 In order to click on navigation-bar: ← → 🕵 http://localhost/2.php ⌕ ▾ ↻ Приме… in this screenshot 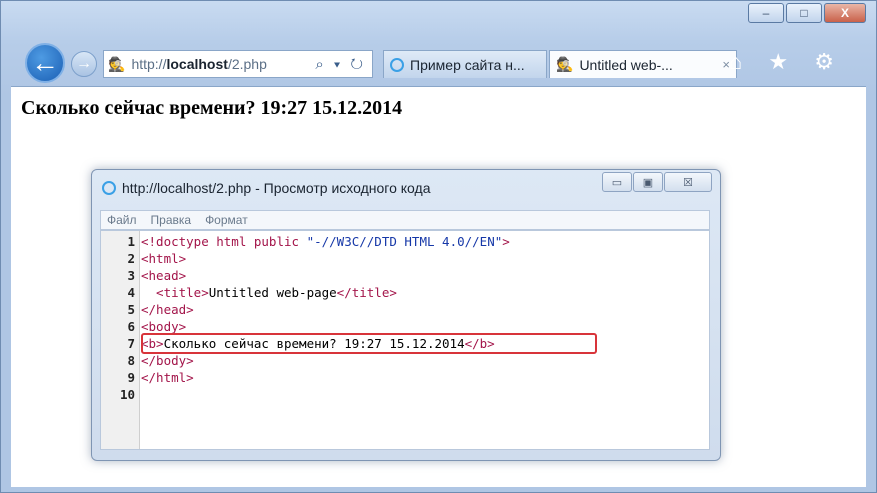, I will do `click(438, 61)`.